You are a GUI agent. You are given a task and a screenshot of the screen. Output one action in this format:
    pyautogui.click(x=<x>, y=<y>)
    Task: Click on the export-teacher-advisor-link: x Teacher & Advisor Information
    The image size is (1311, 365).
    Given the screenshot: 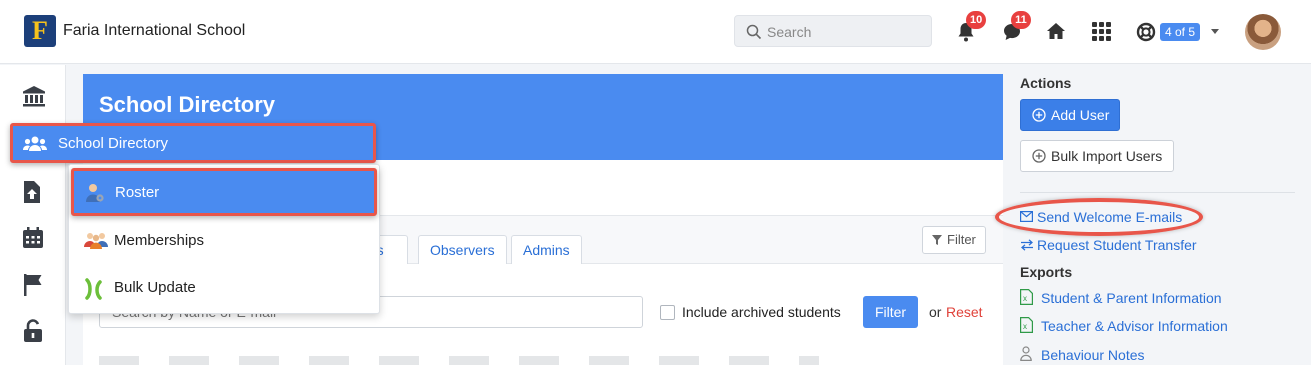 What is the action you would take?
    pyautogui.click(x=1127, y=326)
    